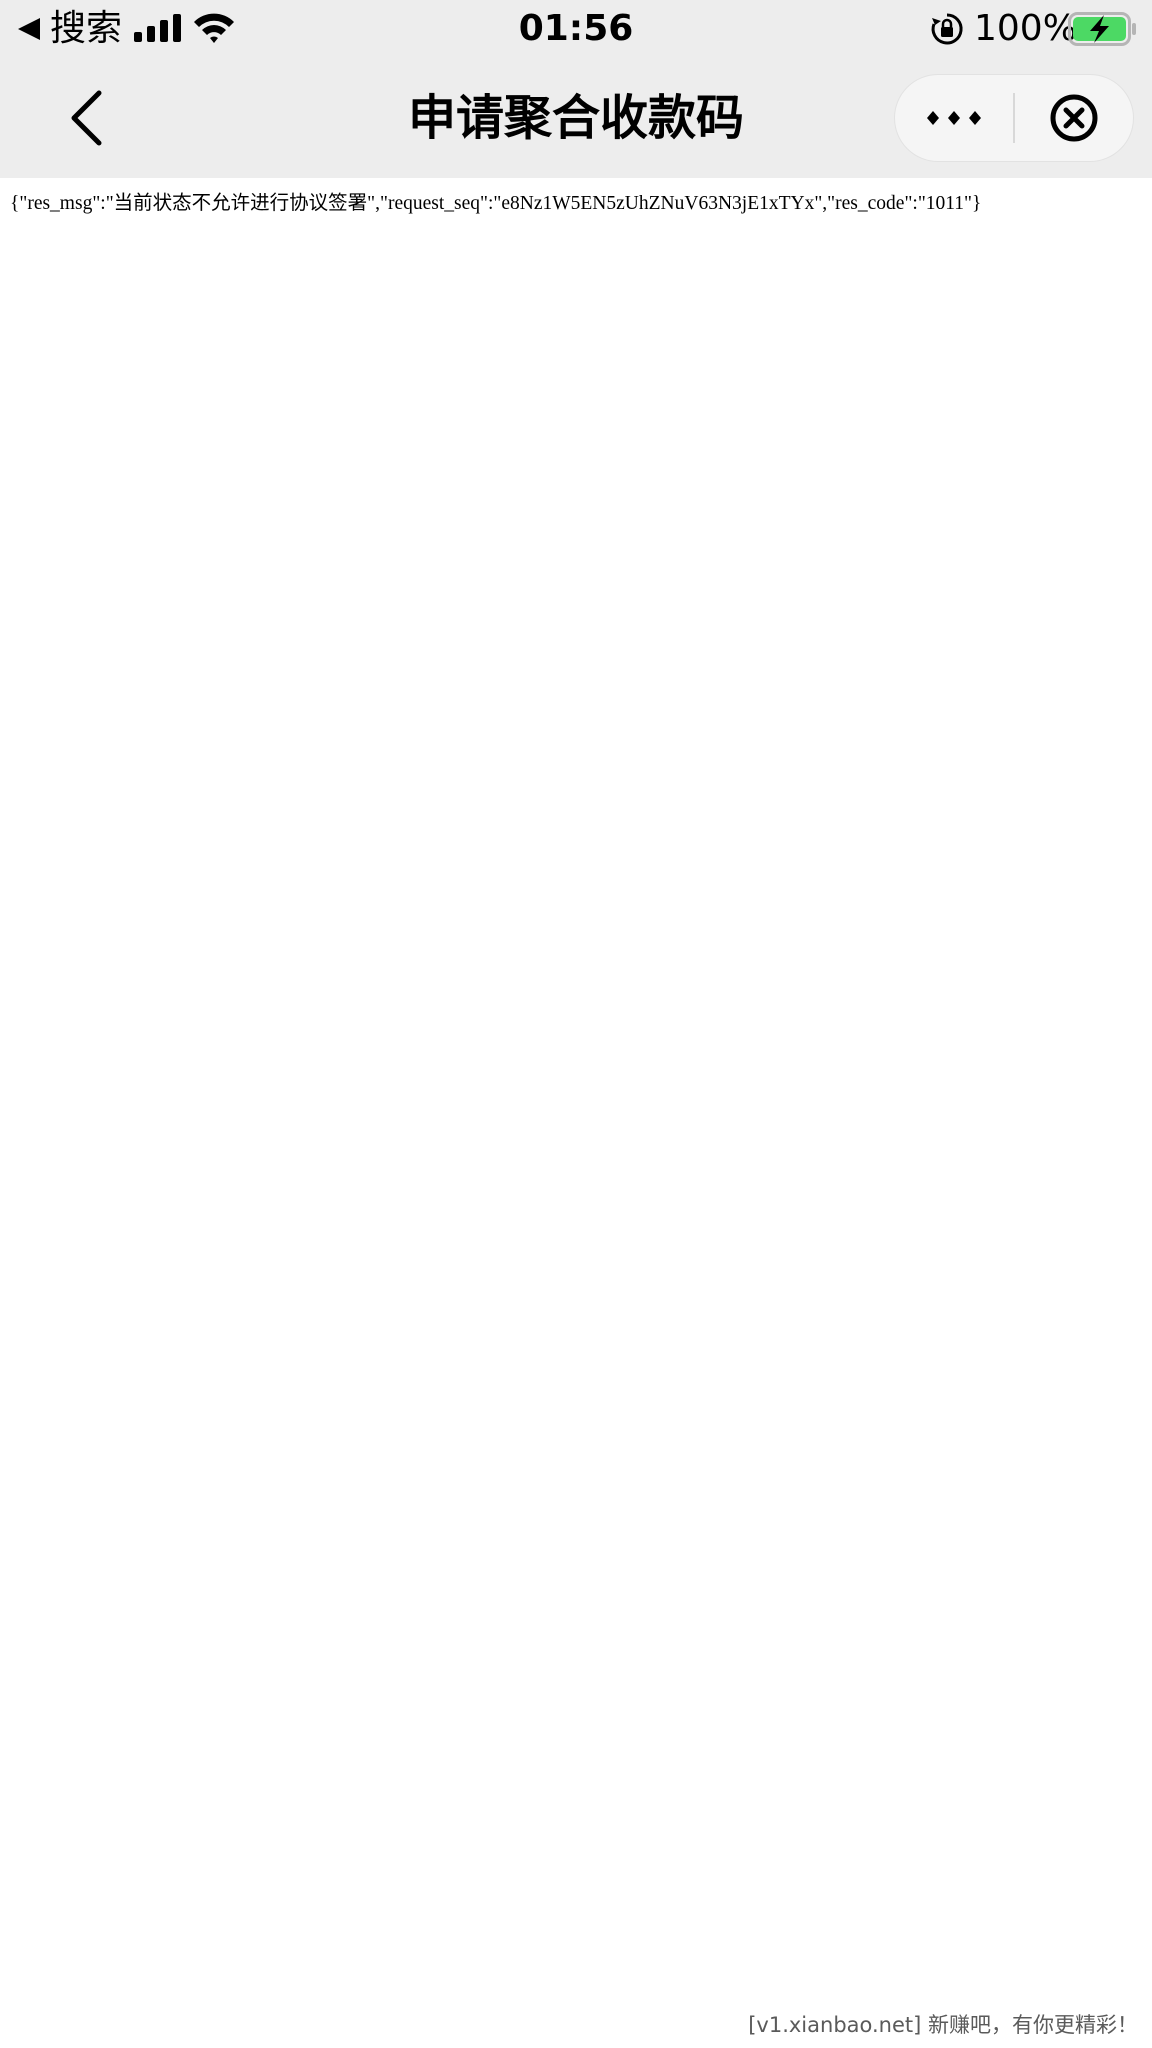 The height and width of the screenshot is (2048, 1152). I want to click on back-button, so click(86, 118).